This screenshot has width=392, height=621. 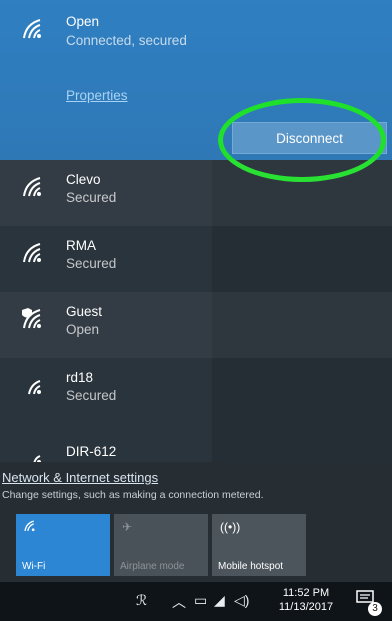 I want to click on properties-link: Properties, so click(x=97, y=95).